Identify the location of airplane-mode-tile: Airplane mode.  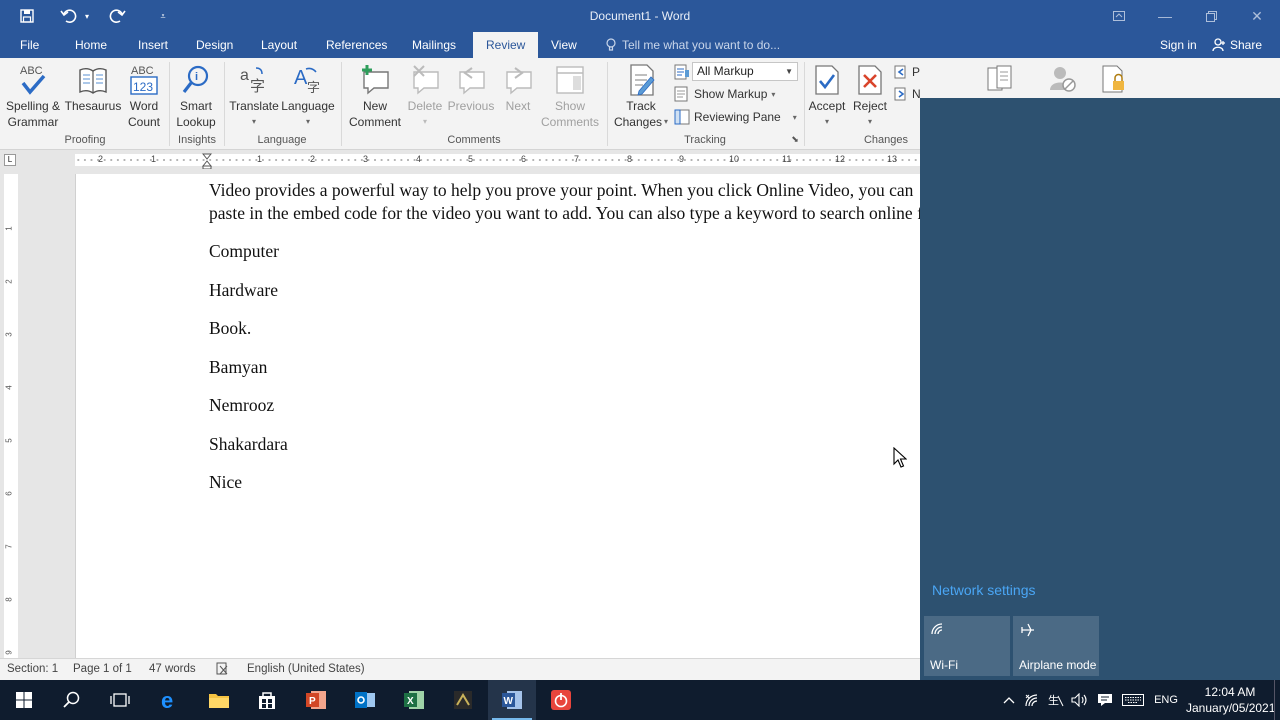
(1056, 646).